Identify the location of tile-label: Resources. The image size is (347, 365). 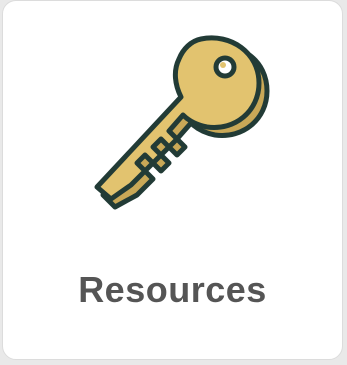
(172, 289).